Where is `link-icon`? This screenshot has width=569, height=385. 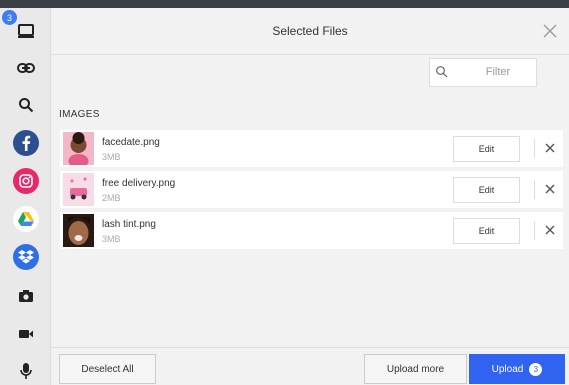 link-icon is located at coordinates (26, 68).